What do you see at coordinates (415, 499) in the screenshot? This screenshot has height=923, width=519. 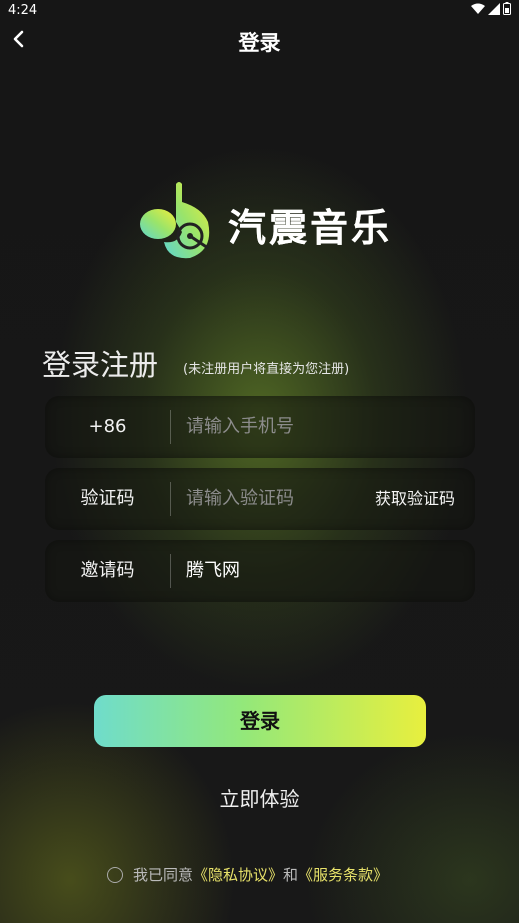 I see `get-code-button: 获取验证码` at bounding box center [415, 499].